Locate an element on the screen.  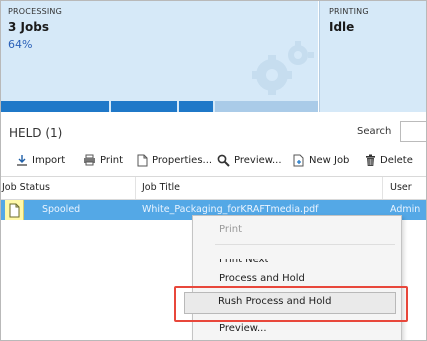
new-document-icon is located at coordinates (298, 160).